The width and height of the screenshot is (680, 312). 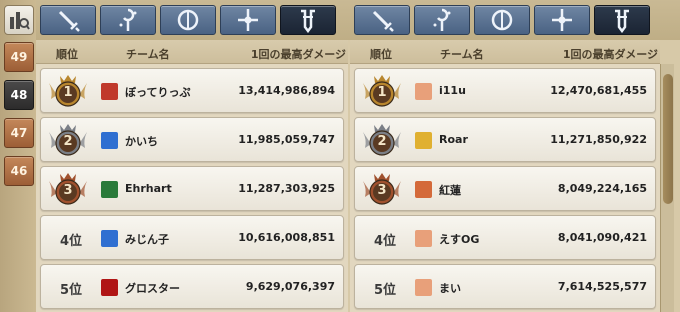 What do you see at coordinates (19, 95) in the screenshot?
I see `season-tab-48: 48` at bounding box center [19, 95].